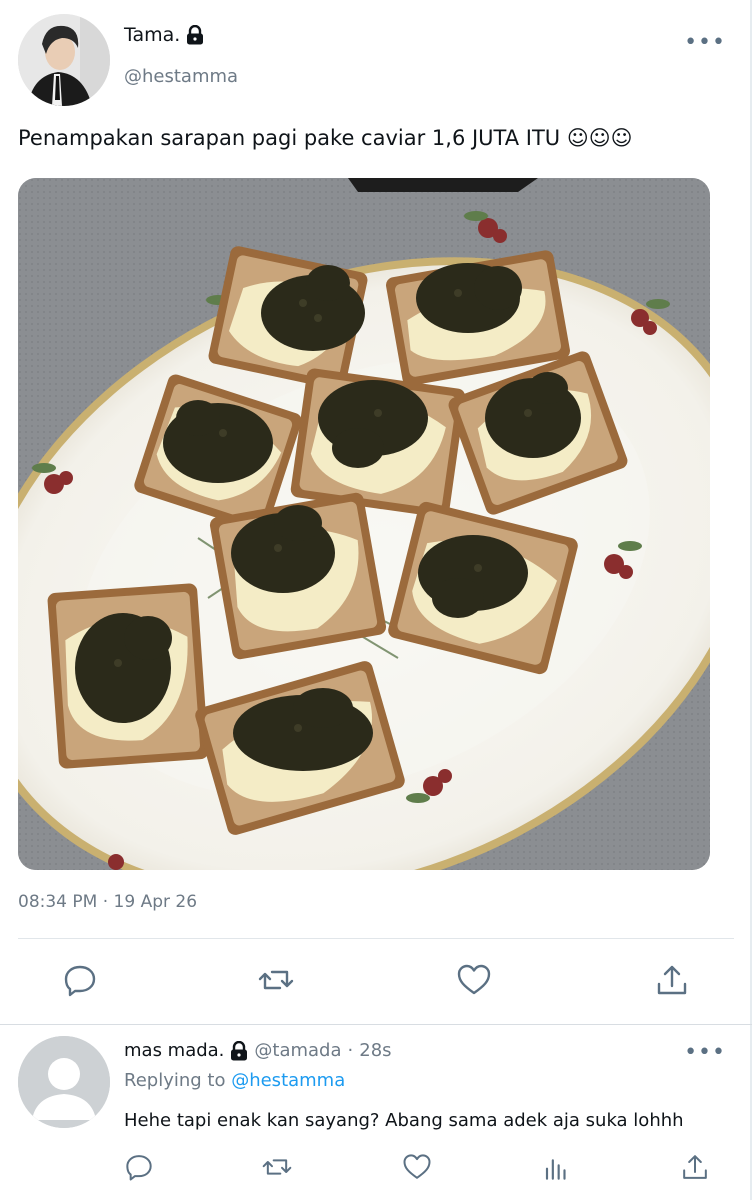 The width and height of the screenshot is (752, 1200). I want to click on reply-analytics-button, so click(557, 1167).